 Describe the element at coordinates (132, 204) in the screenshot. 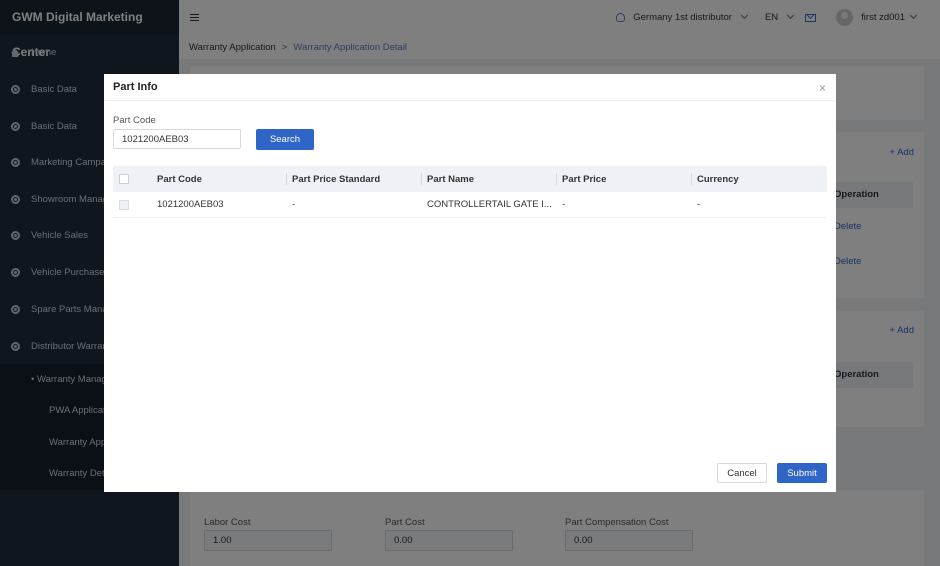

I see `row-select-cell` at that location.